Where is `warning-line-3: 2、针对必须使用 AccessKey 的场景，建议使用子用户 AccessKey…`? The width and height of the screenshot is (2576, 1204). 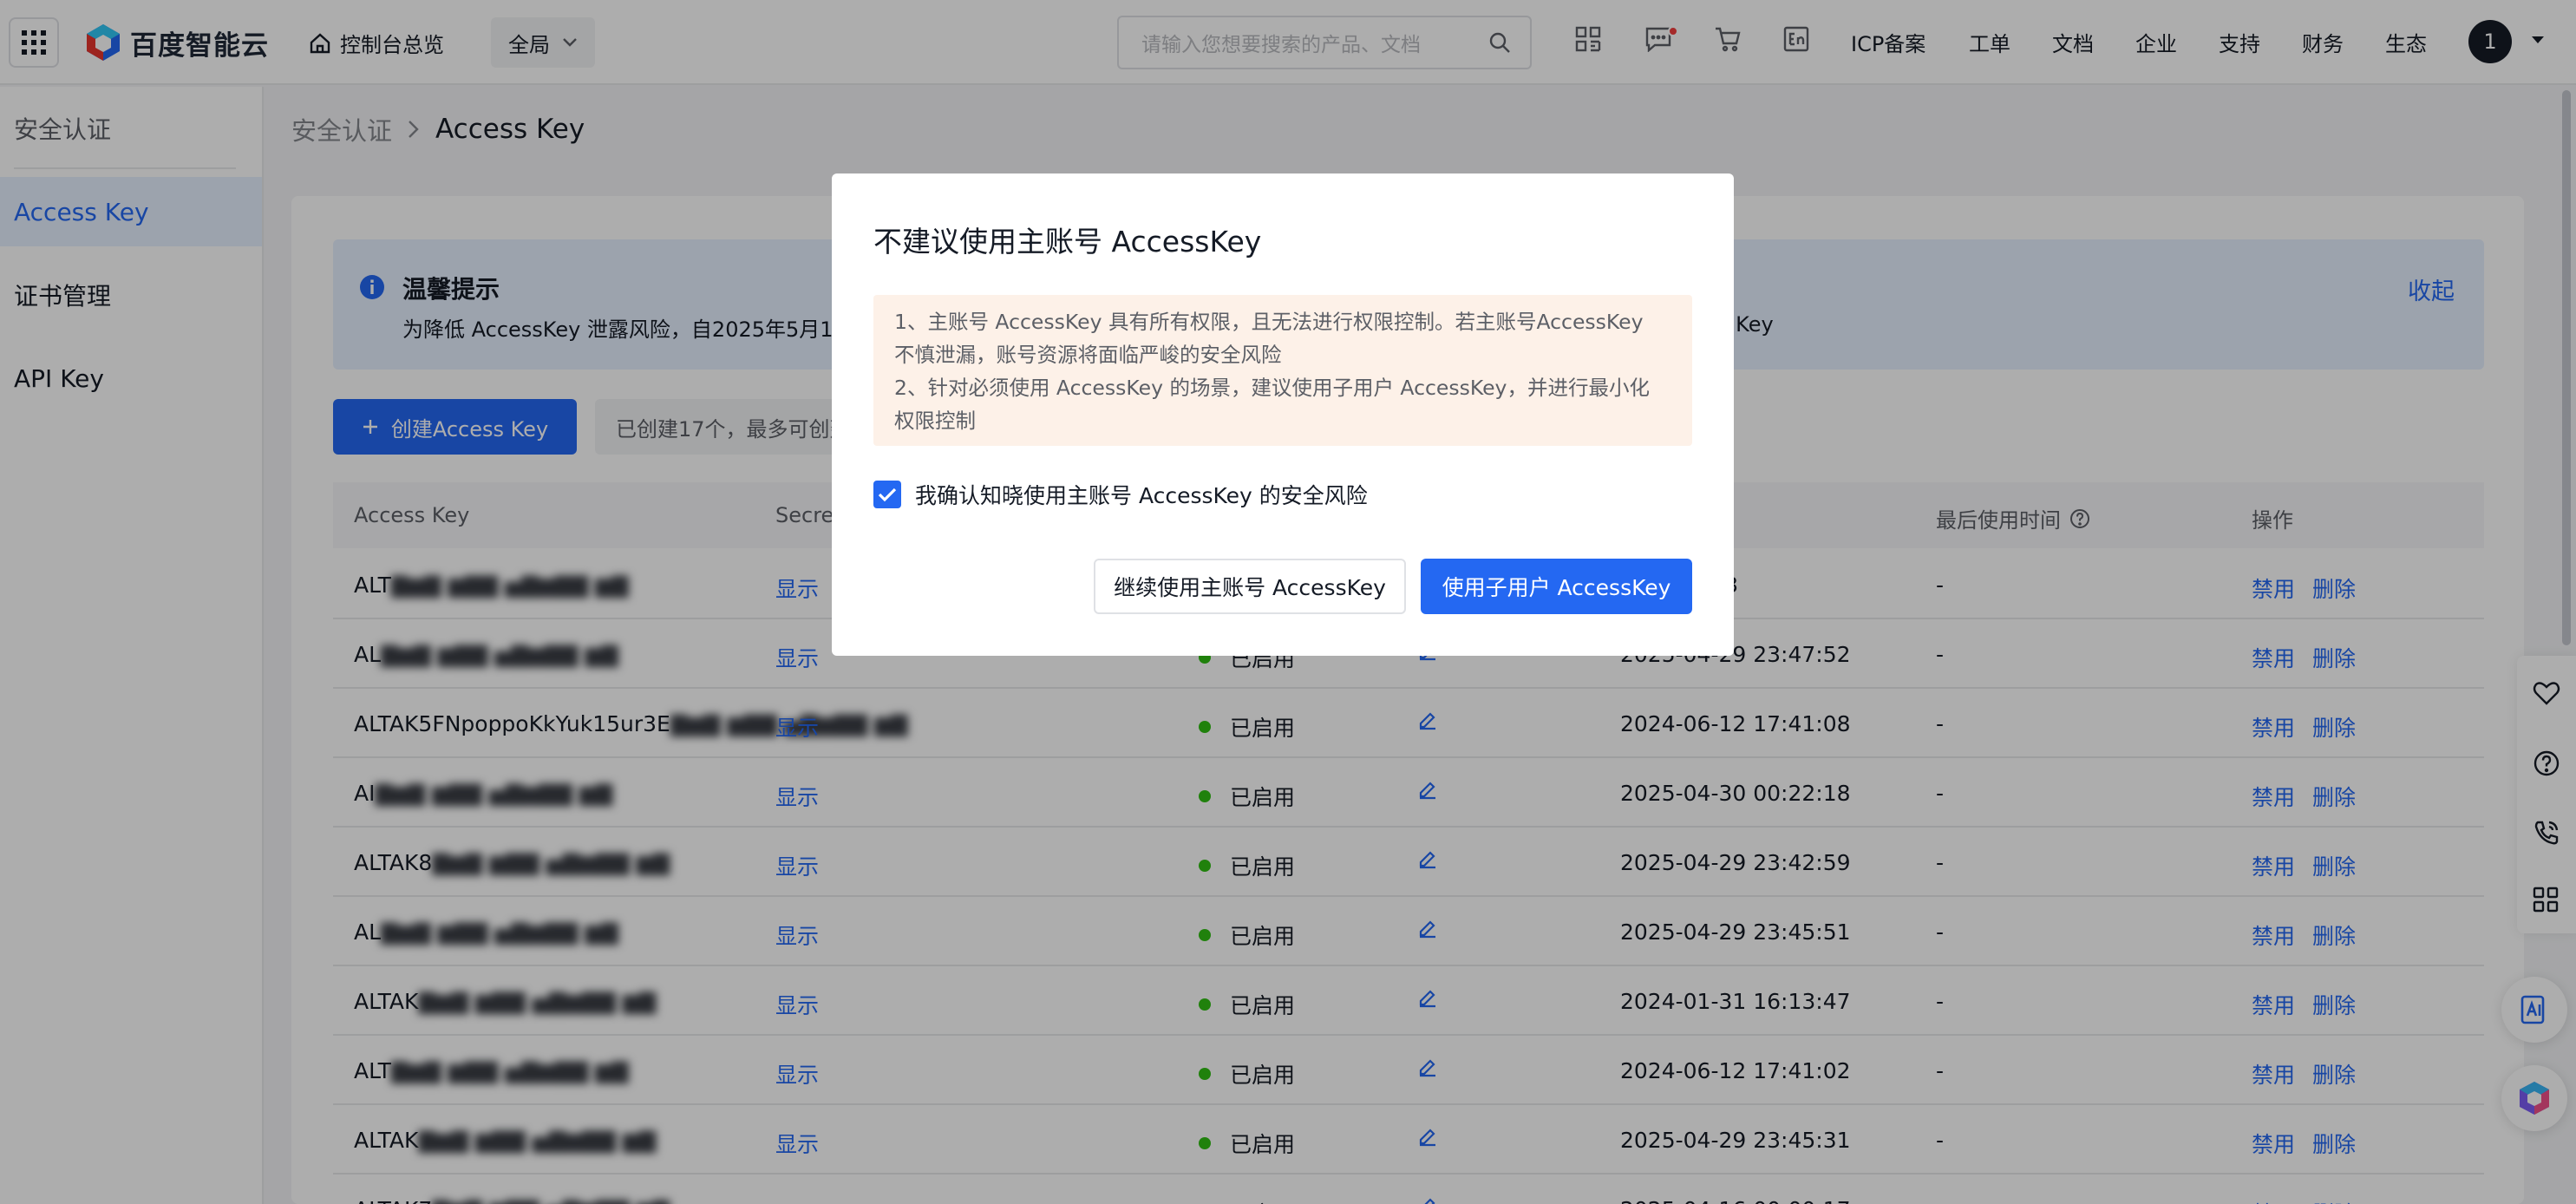
warning-line-3: 2、针对必须使用 AccessKey 的场景，建议使用子用户 AccessKey… is located at coordinates (1272, 388).